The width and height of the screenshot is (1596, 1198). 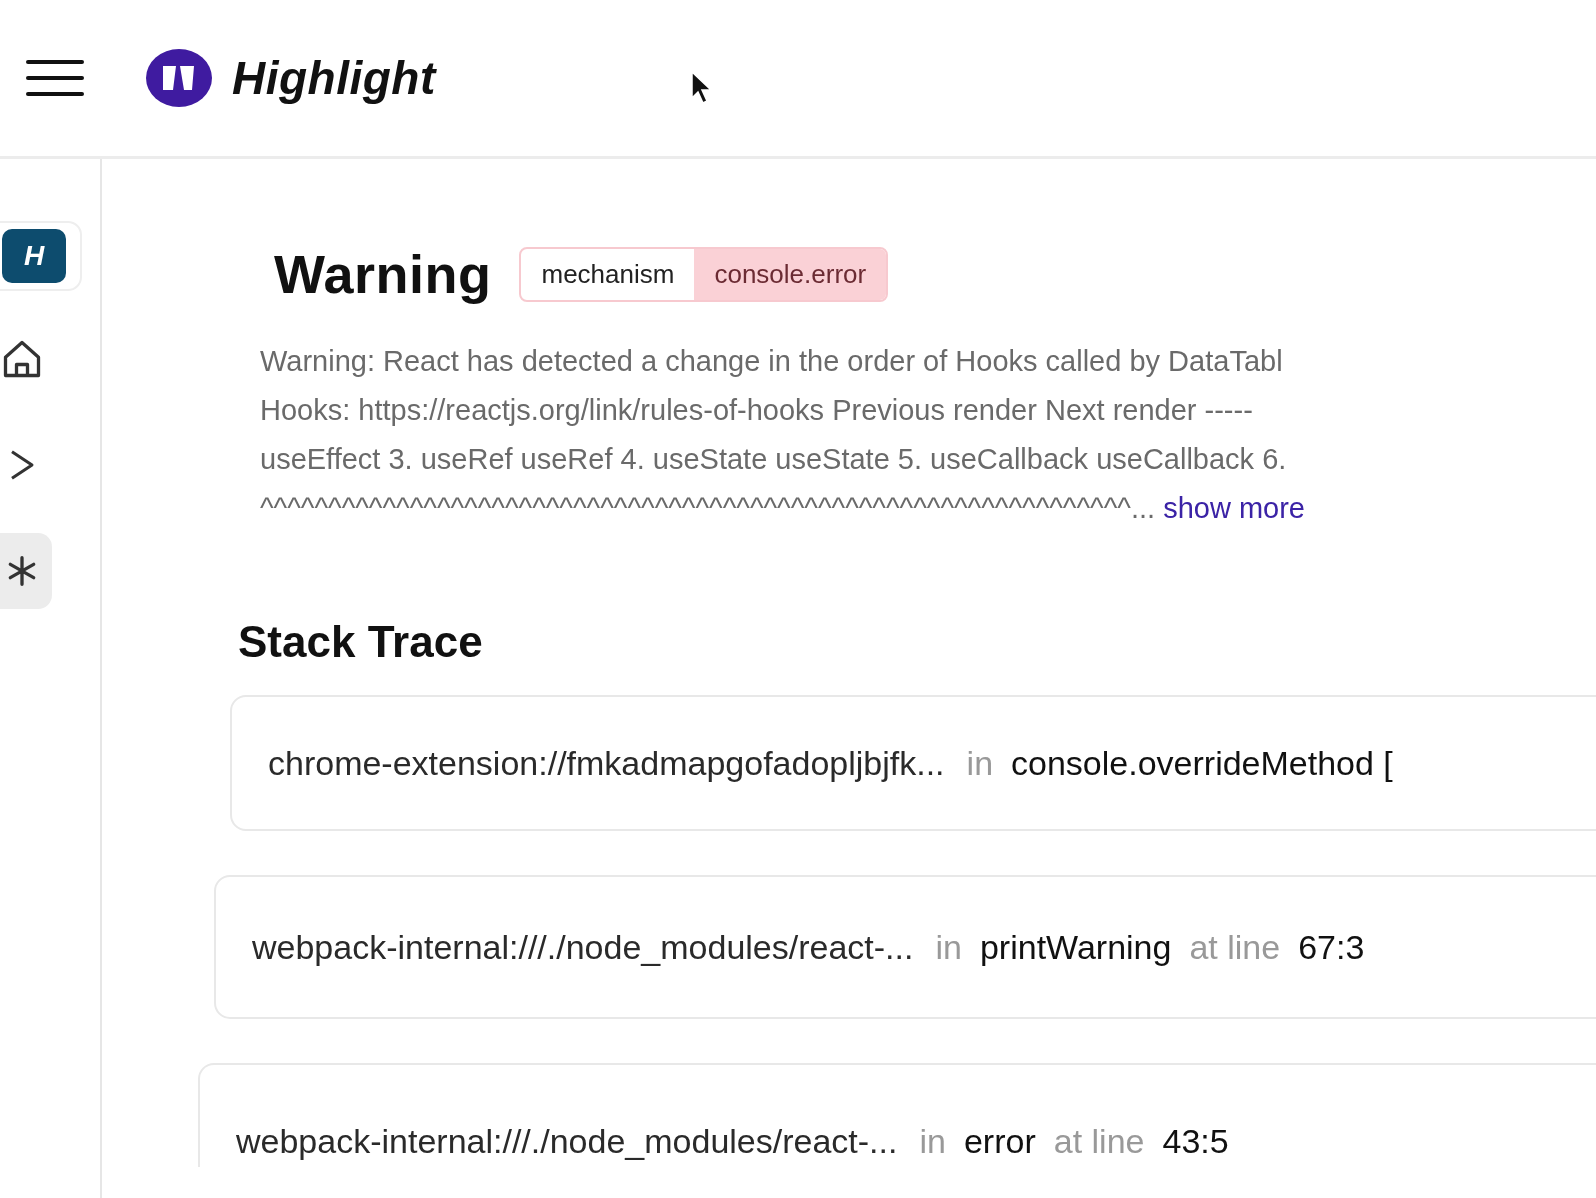 What do you see at coordinates (55, 78) in the screenshot?
I see `menu-icon` at bounding box center [55, 78].